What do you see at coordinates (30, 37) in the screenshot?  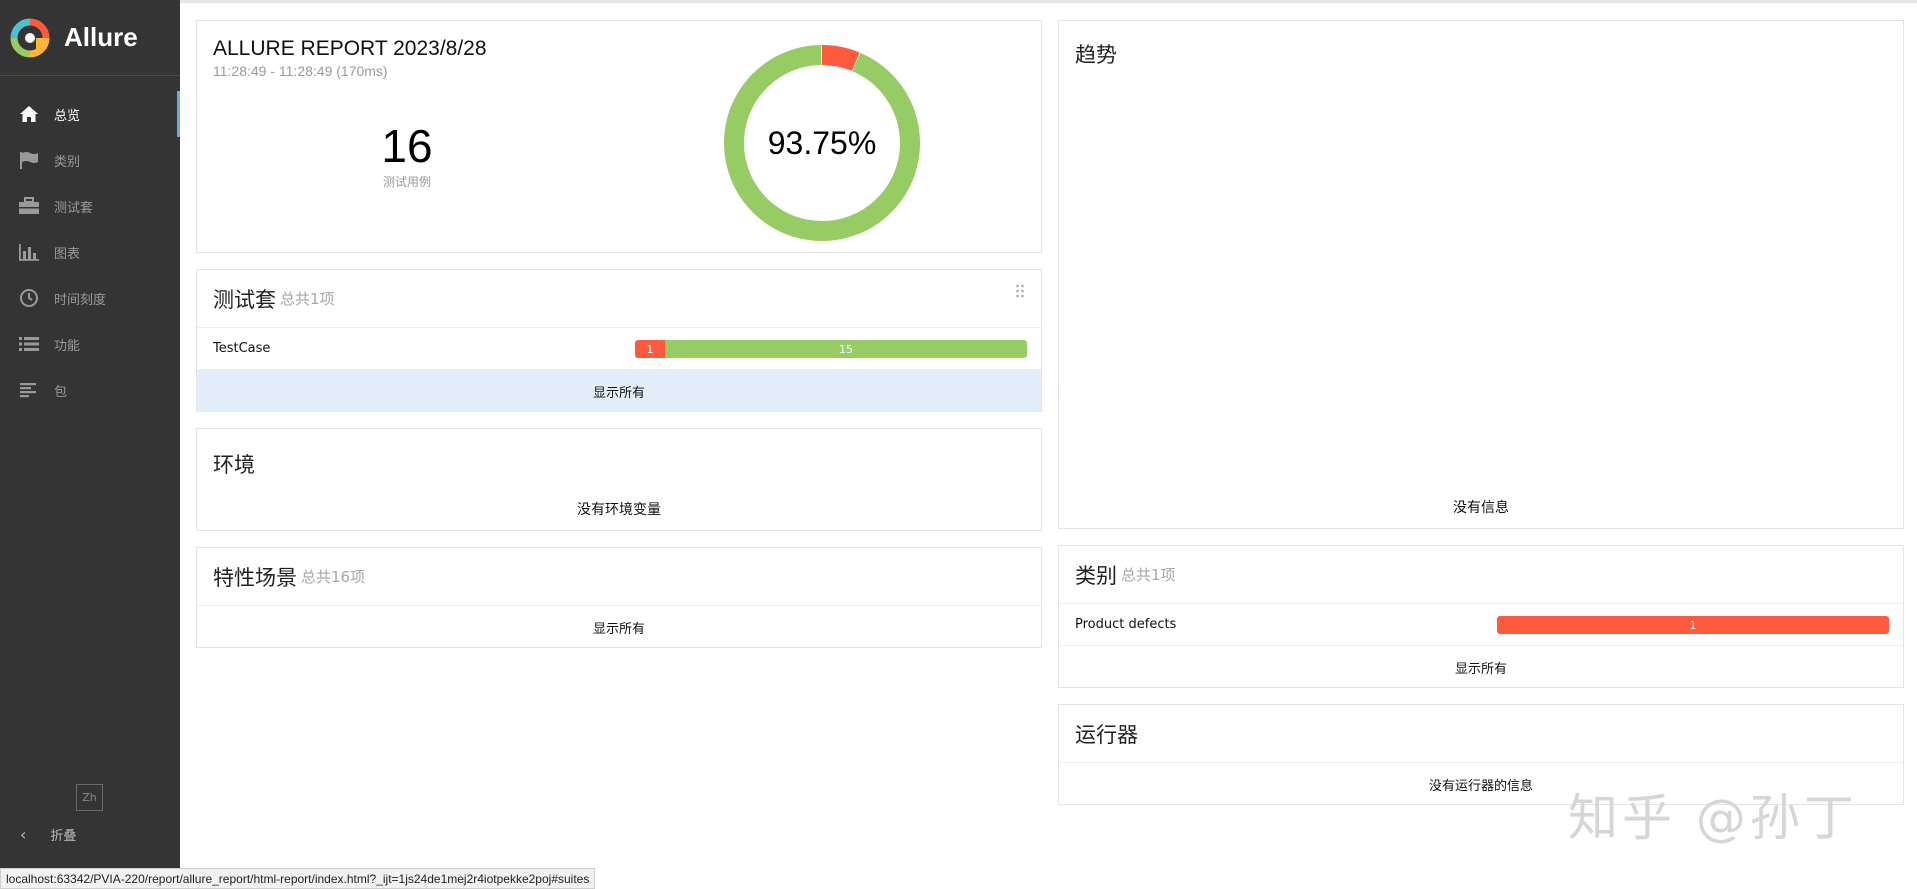 I see `allure-logo-icon` at bounding box center [30, 37].